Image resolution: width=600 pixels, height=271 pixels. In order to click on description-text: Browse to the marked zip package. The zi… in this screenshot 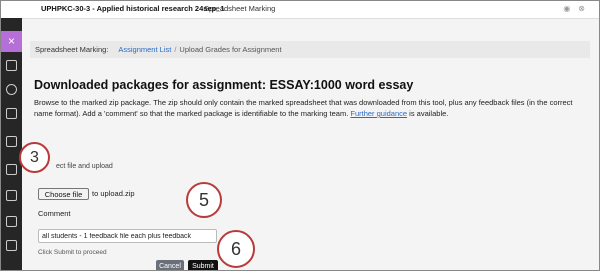, I will do `click(303, 108)`.